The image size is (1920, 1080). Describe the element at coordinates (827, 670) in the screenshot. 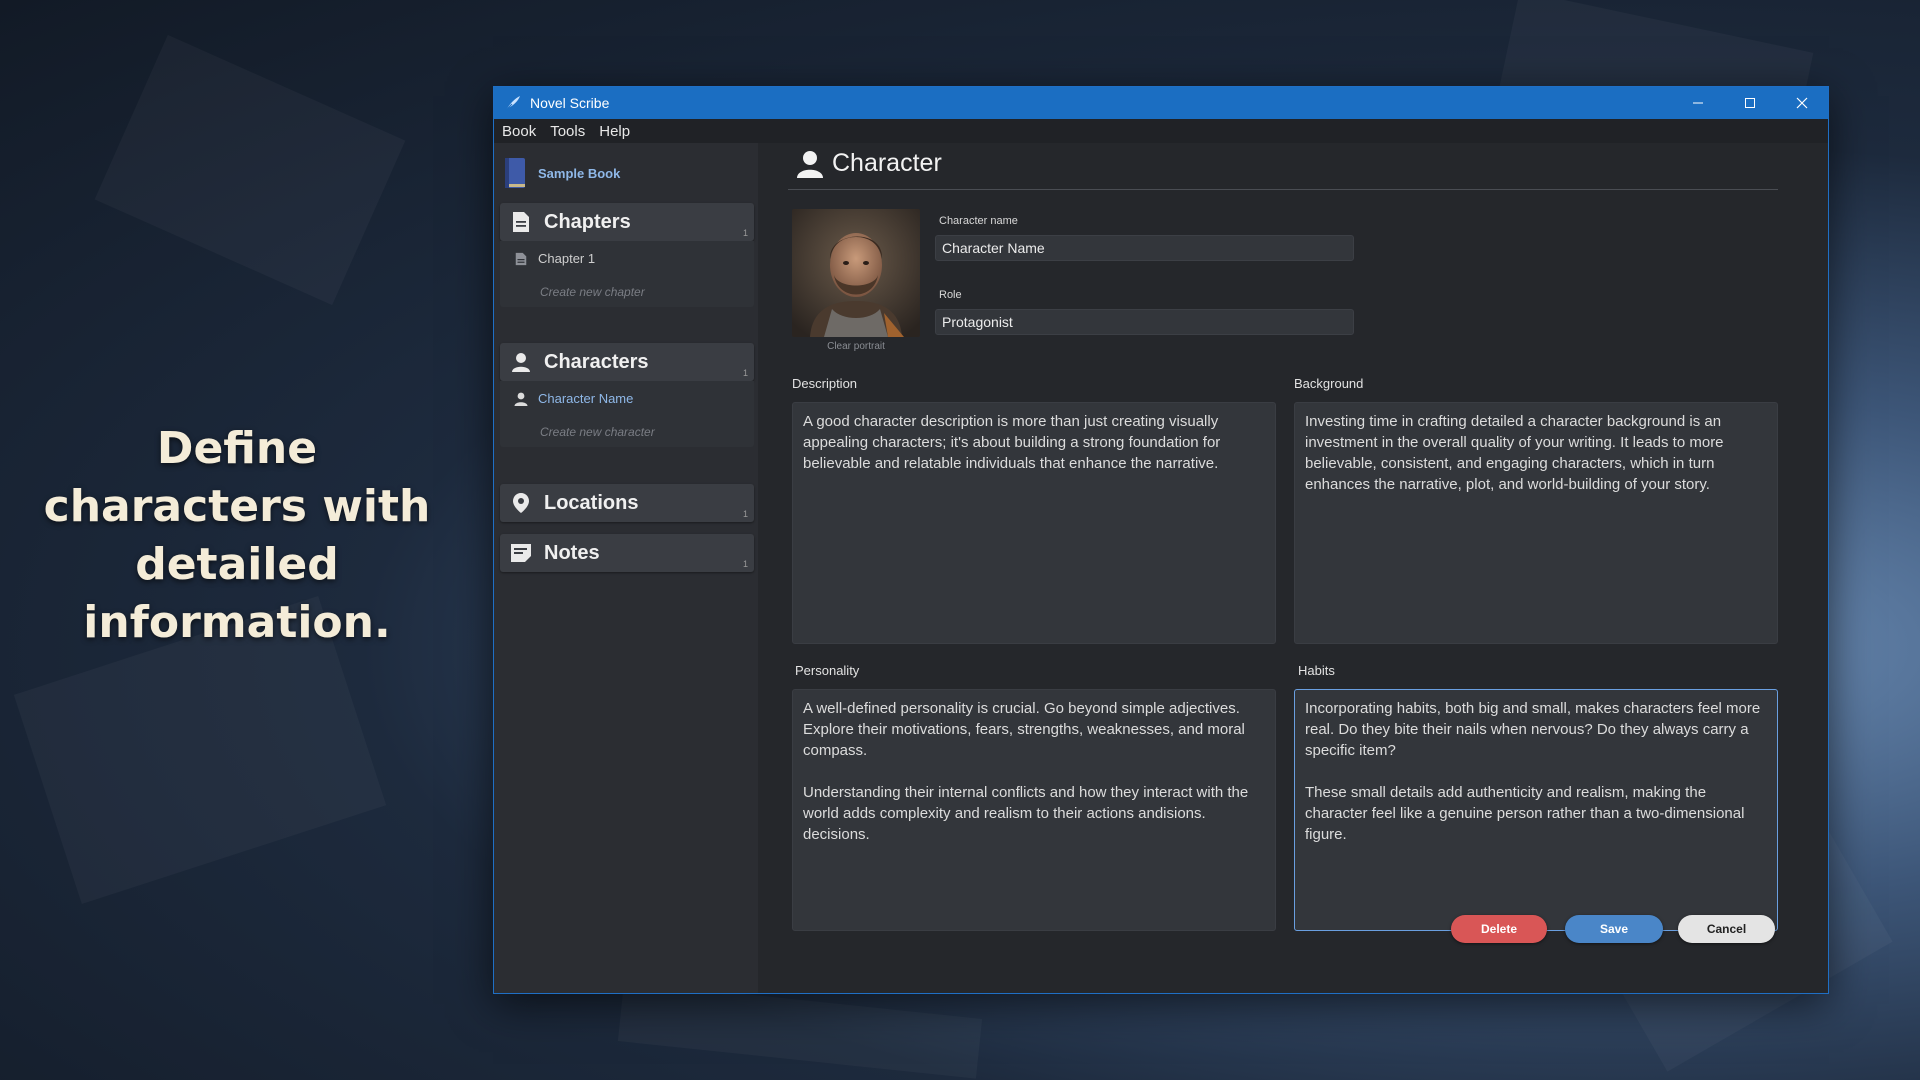

I see `personality-label: Personality` at that location.